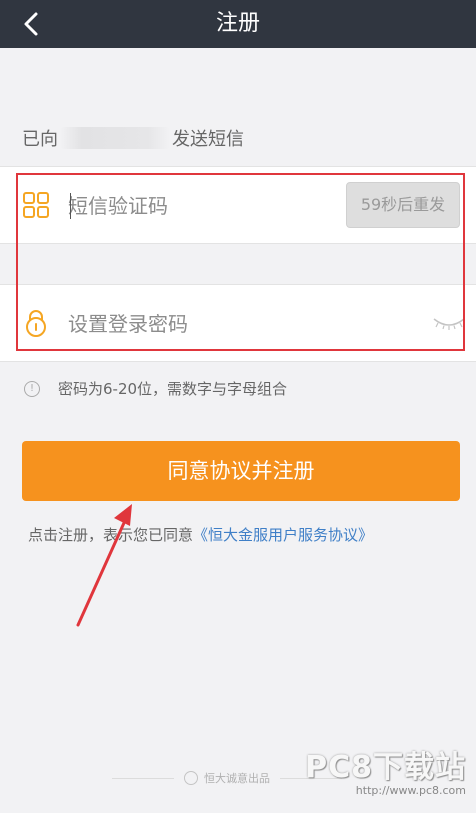  What do you see at coordinates (403, 205) in the screenshot?
I see `resend-code-button: 59秒后重发` at bounding box center [403, 205].